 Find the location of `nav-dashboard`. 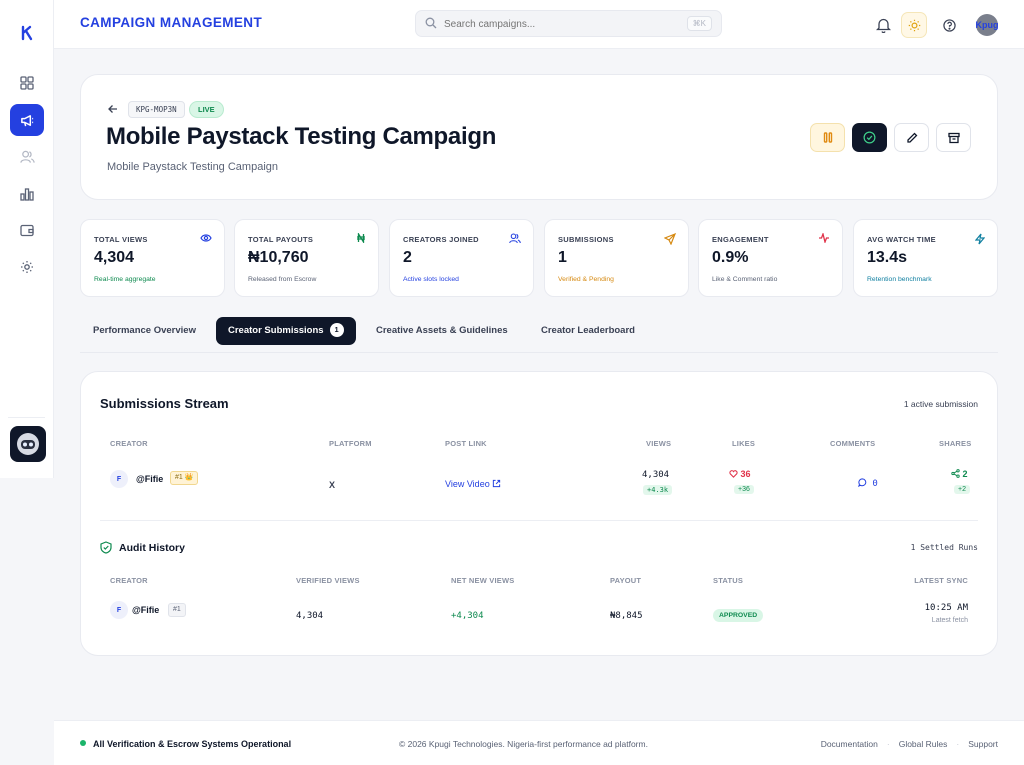

nav-dashboard is located at coordinates (27, 83).